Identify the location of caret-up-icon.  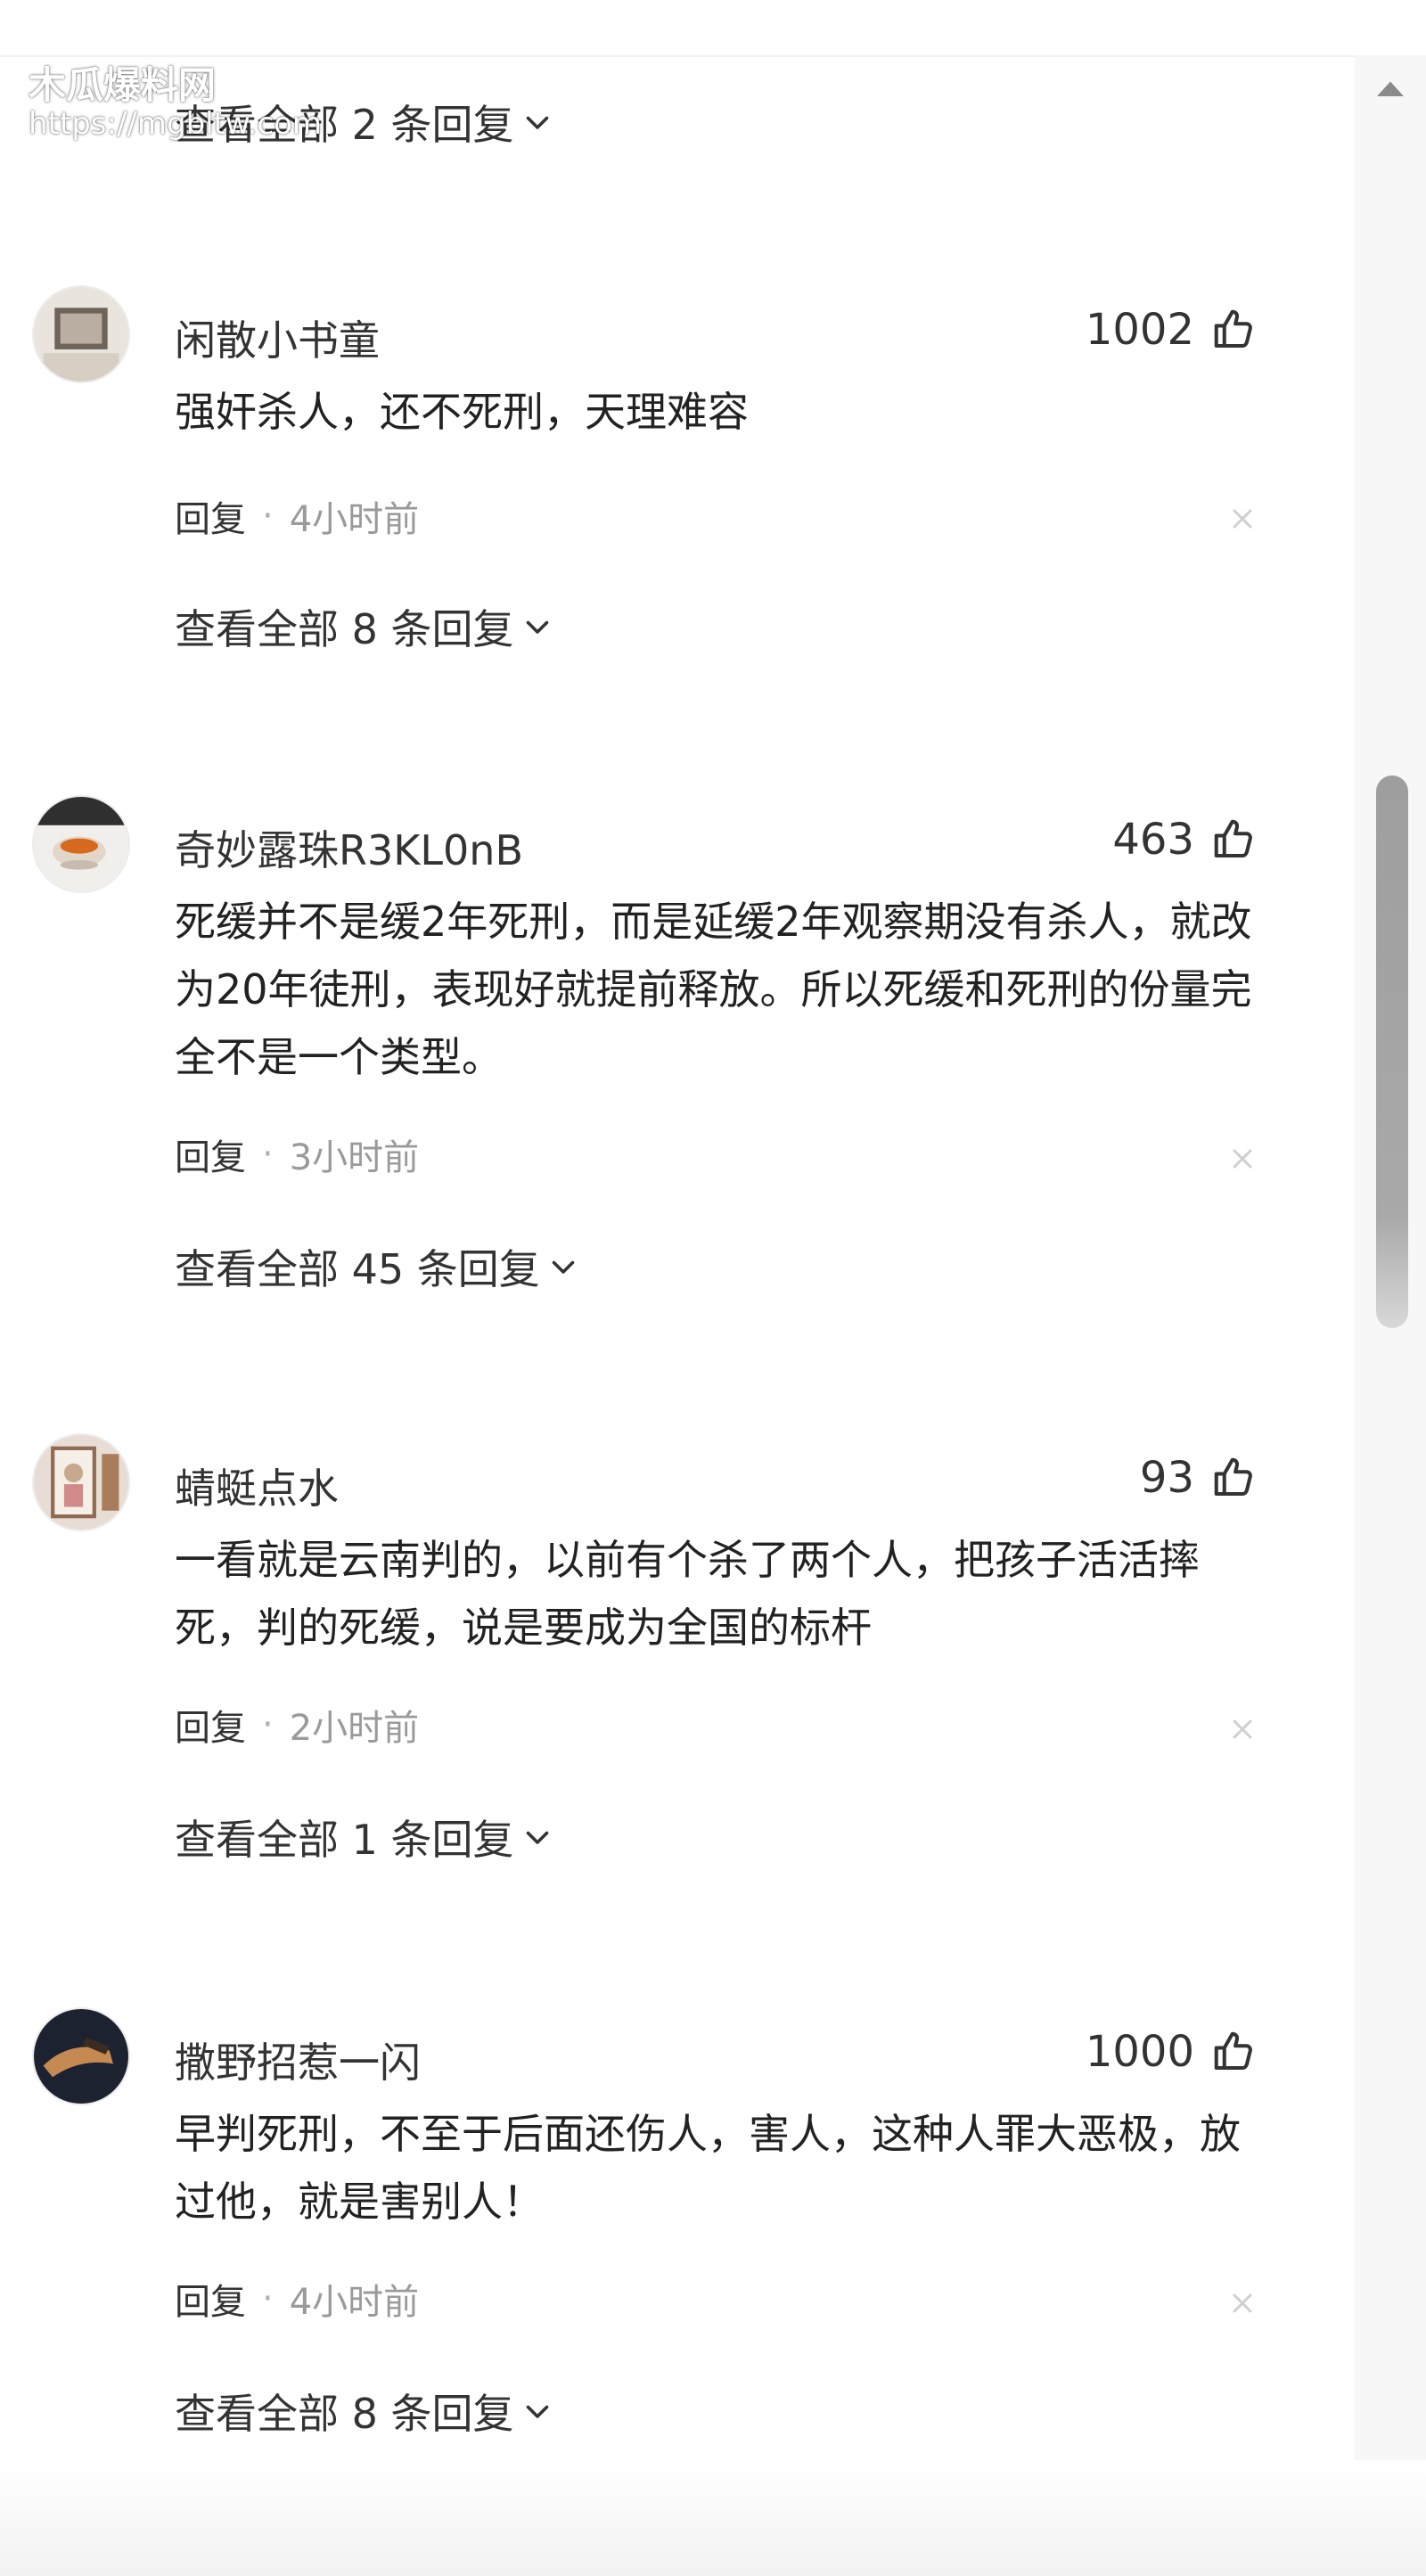
(1390, 88).